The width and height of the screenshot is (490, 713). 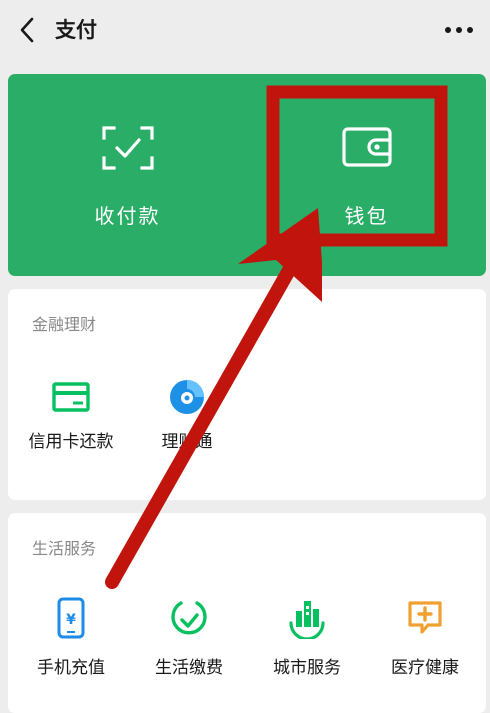 I want to click on bill-payment-label: 生活缴费, so click(x=189, y=668).